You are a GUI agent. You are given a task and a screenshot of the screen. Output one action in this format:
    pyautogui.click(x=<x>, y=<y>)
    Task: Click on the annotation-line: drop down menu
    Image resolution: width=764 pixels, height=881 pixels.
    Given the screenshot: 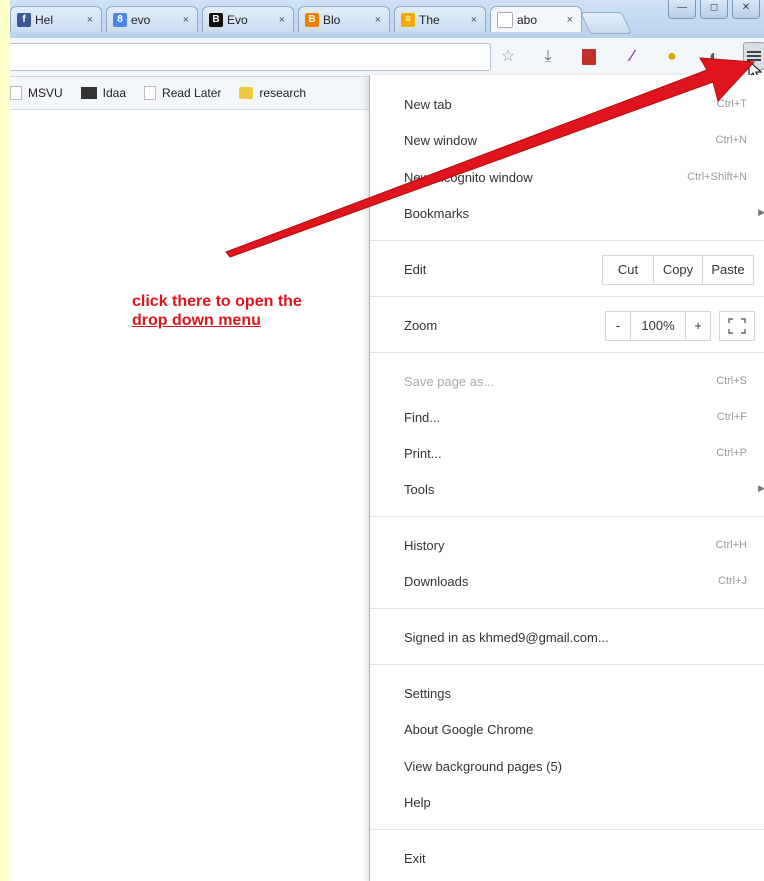 What is the action you would take?
    pyautogui.click(x=196, y=320)
    